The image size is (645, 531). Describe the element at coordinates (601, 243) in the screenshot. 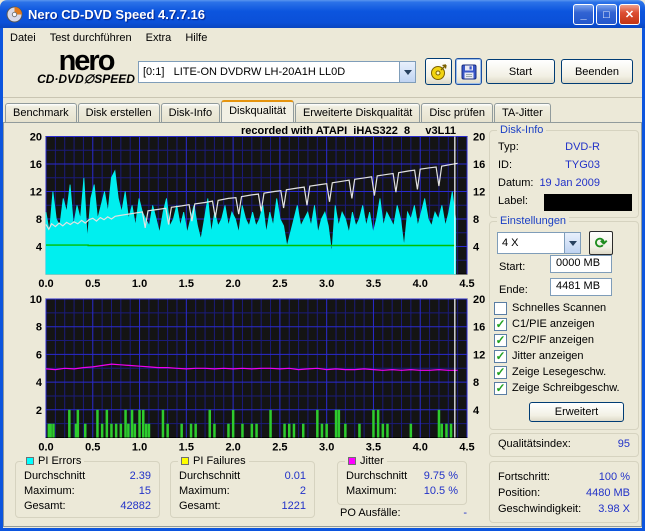

I see `refresh-disc-button: ⟳` at that location.